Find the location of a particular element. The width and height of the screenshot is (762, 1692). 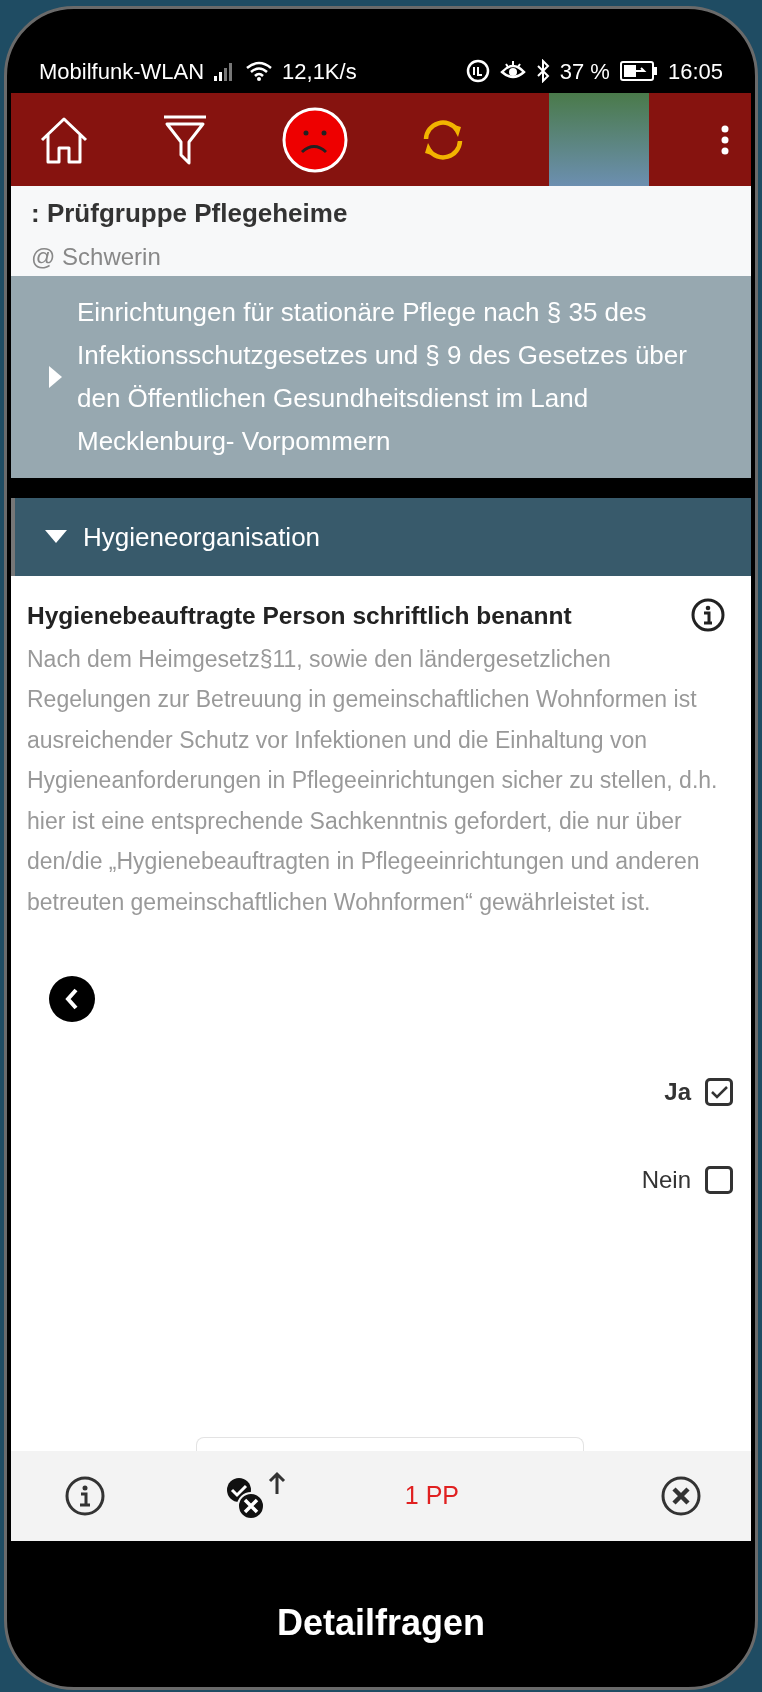

carrier-text: Mobilfunk-WLAN is located at coordinates (122, 71).